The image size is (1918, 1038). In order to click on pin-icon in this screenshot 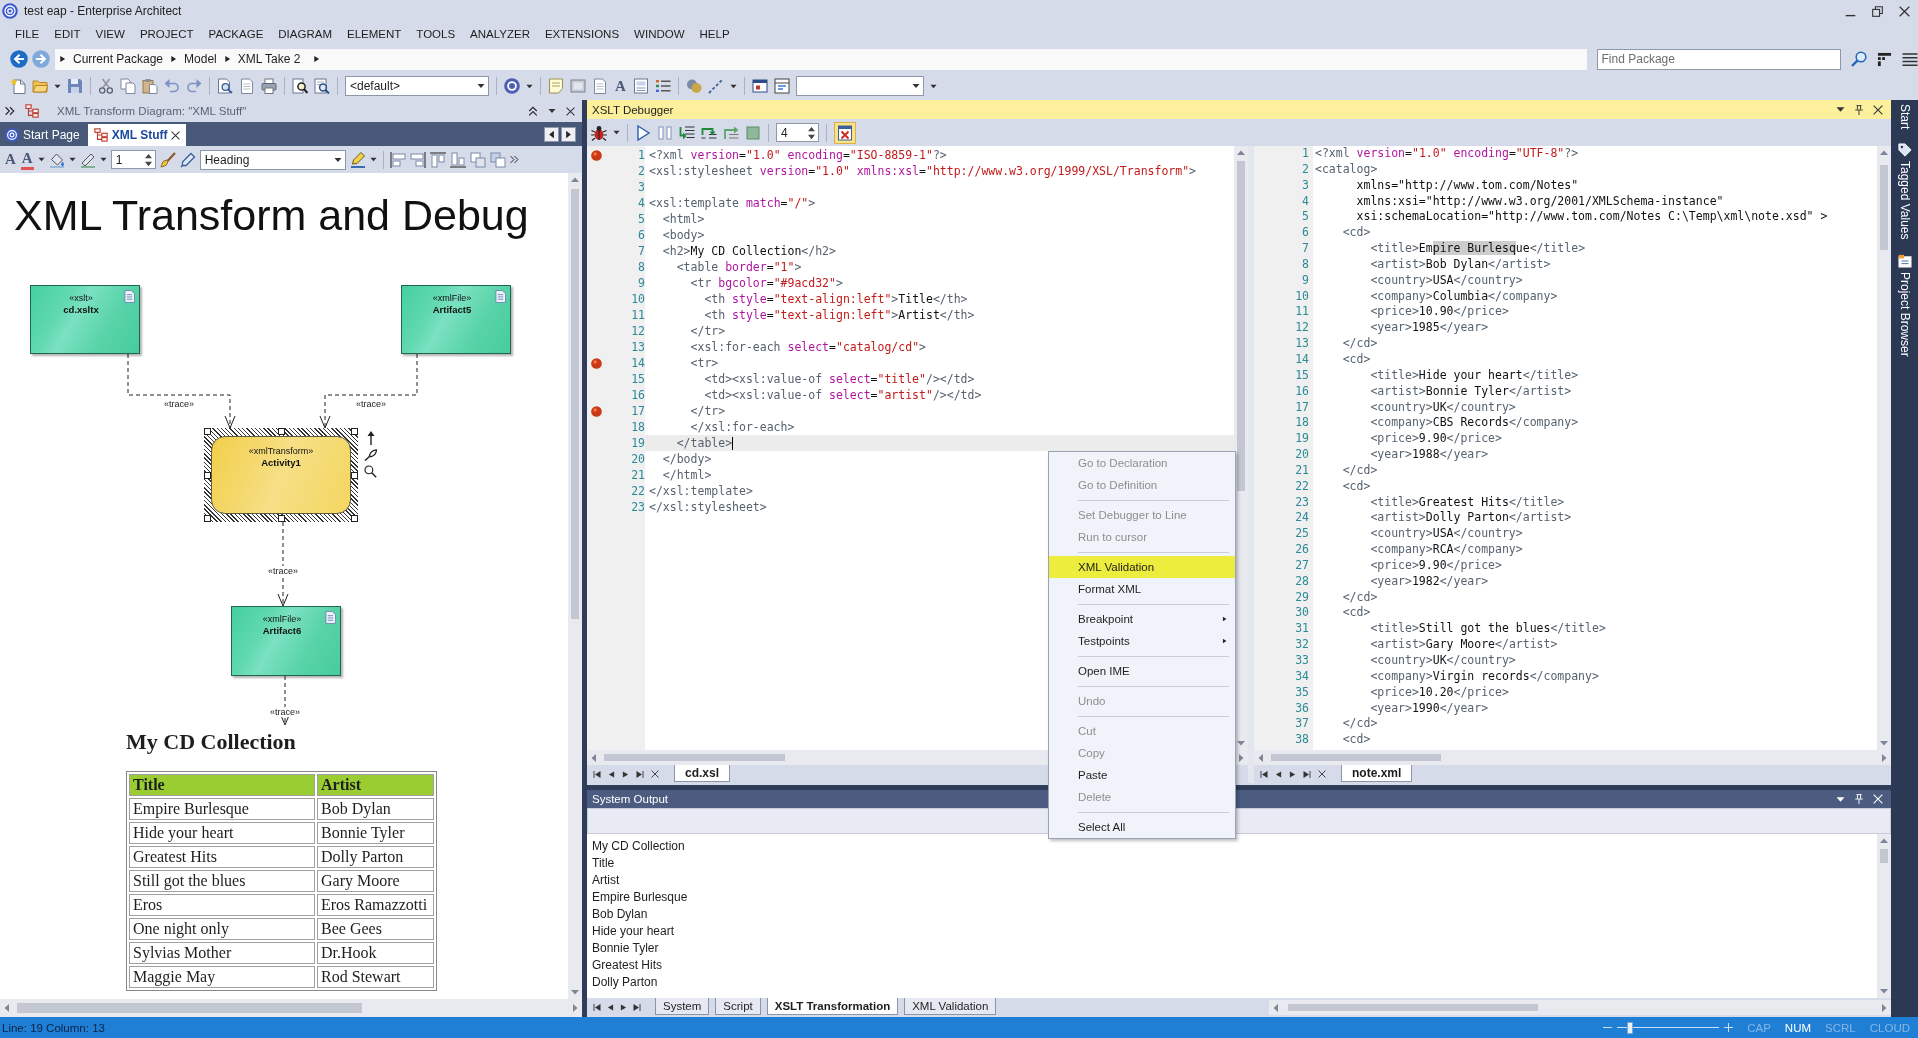, I will do `click(1859, 109)`.